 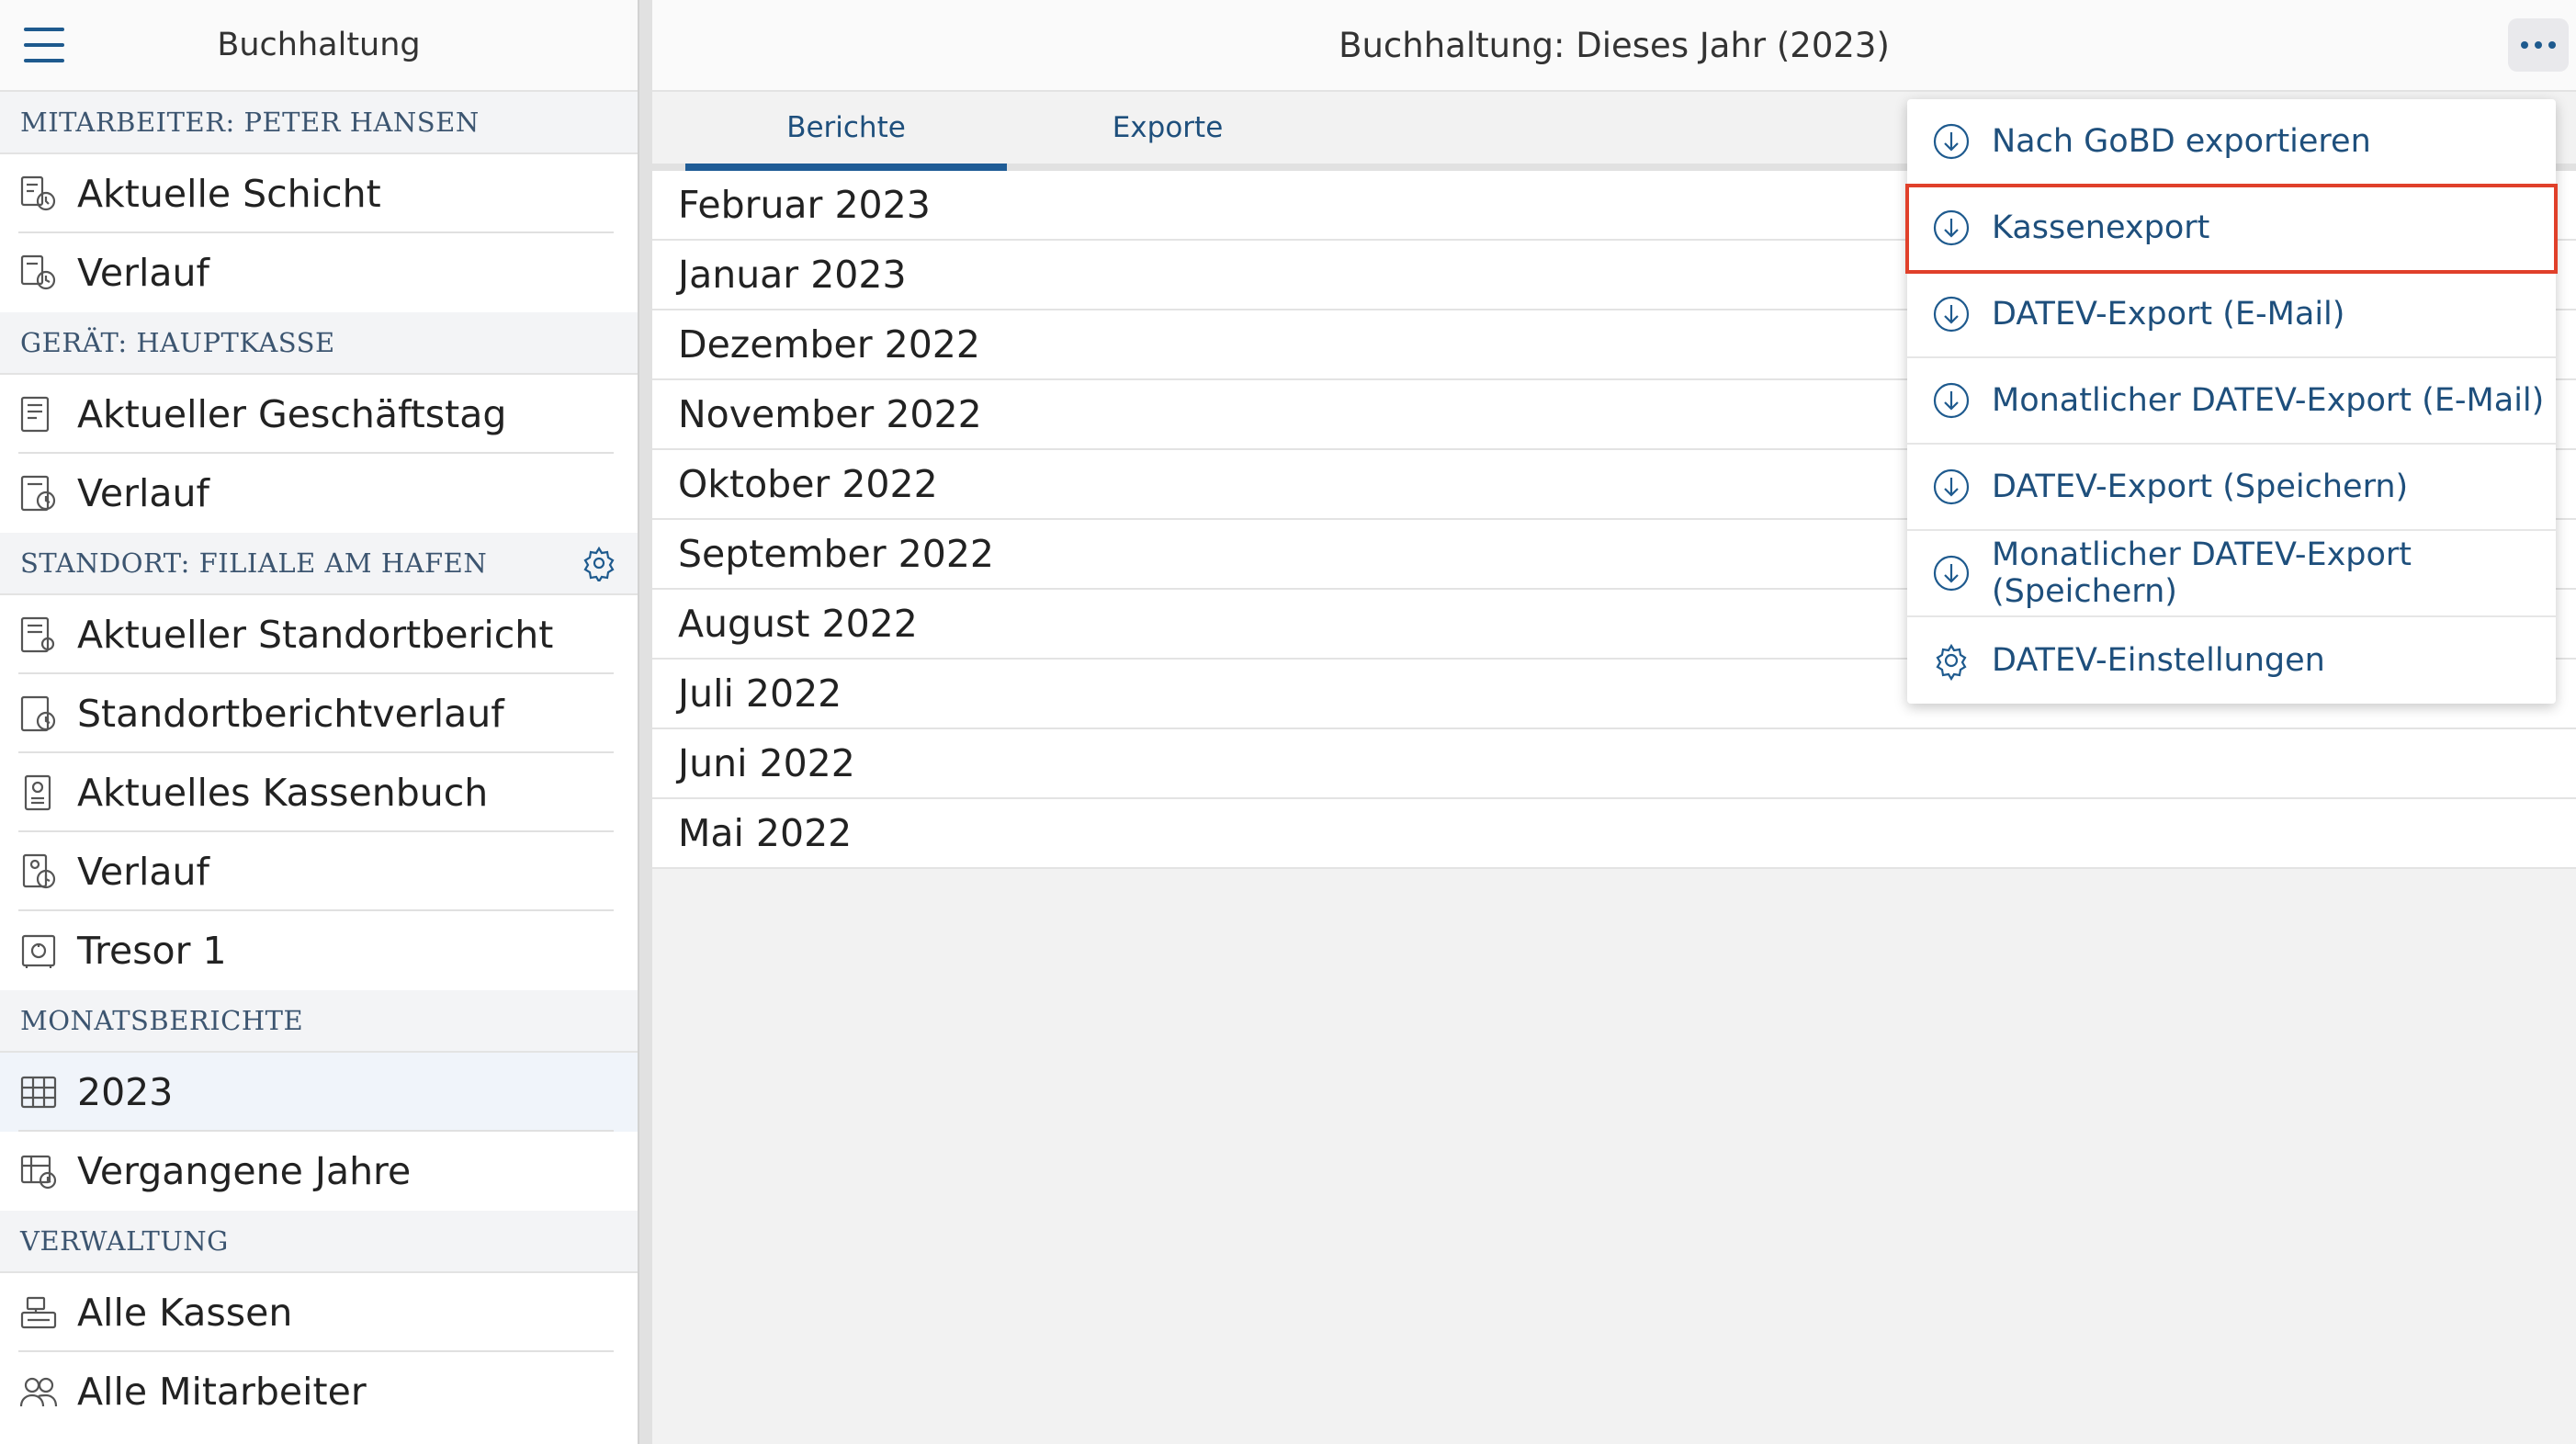 I want to click on sidebar-item-employee-history: Verlauf, so click(x=319, y=272).